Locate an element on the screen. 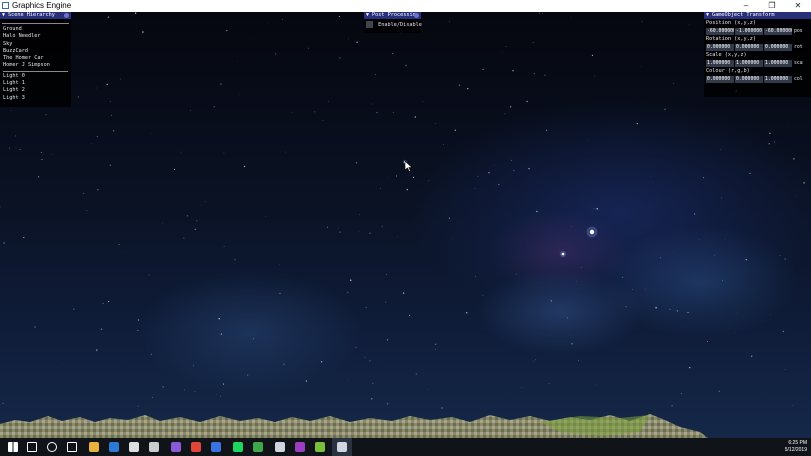  graphics-engine-icon is located at coordinates (342, 447).